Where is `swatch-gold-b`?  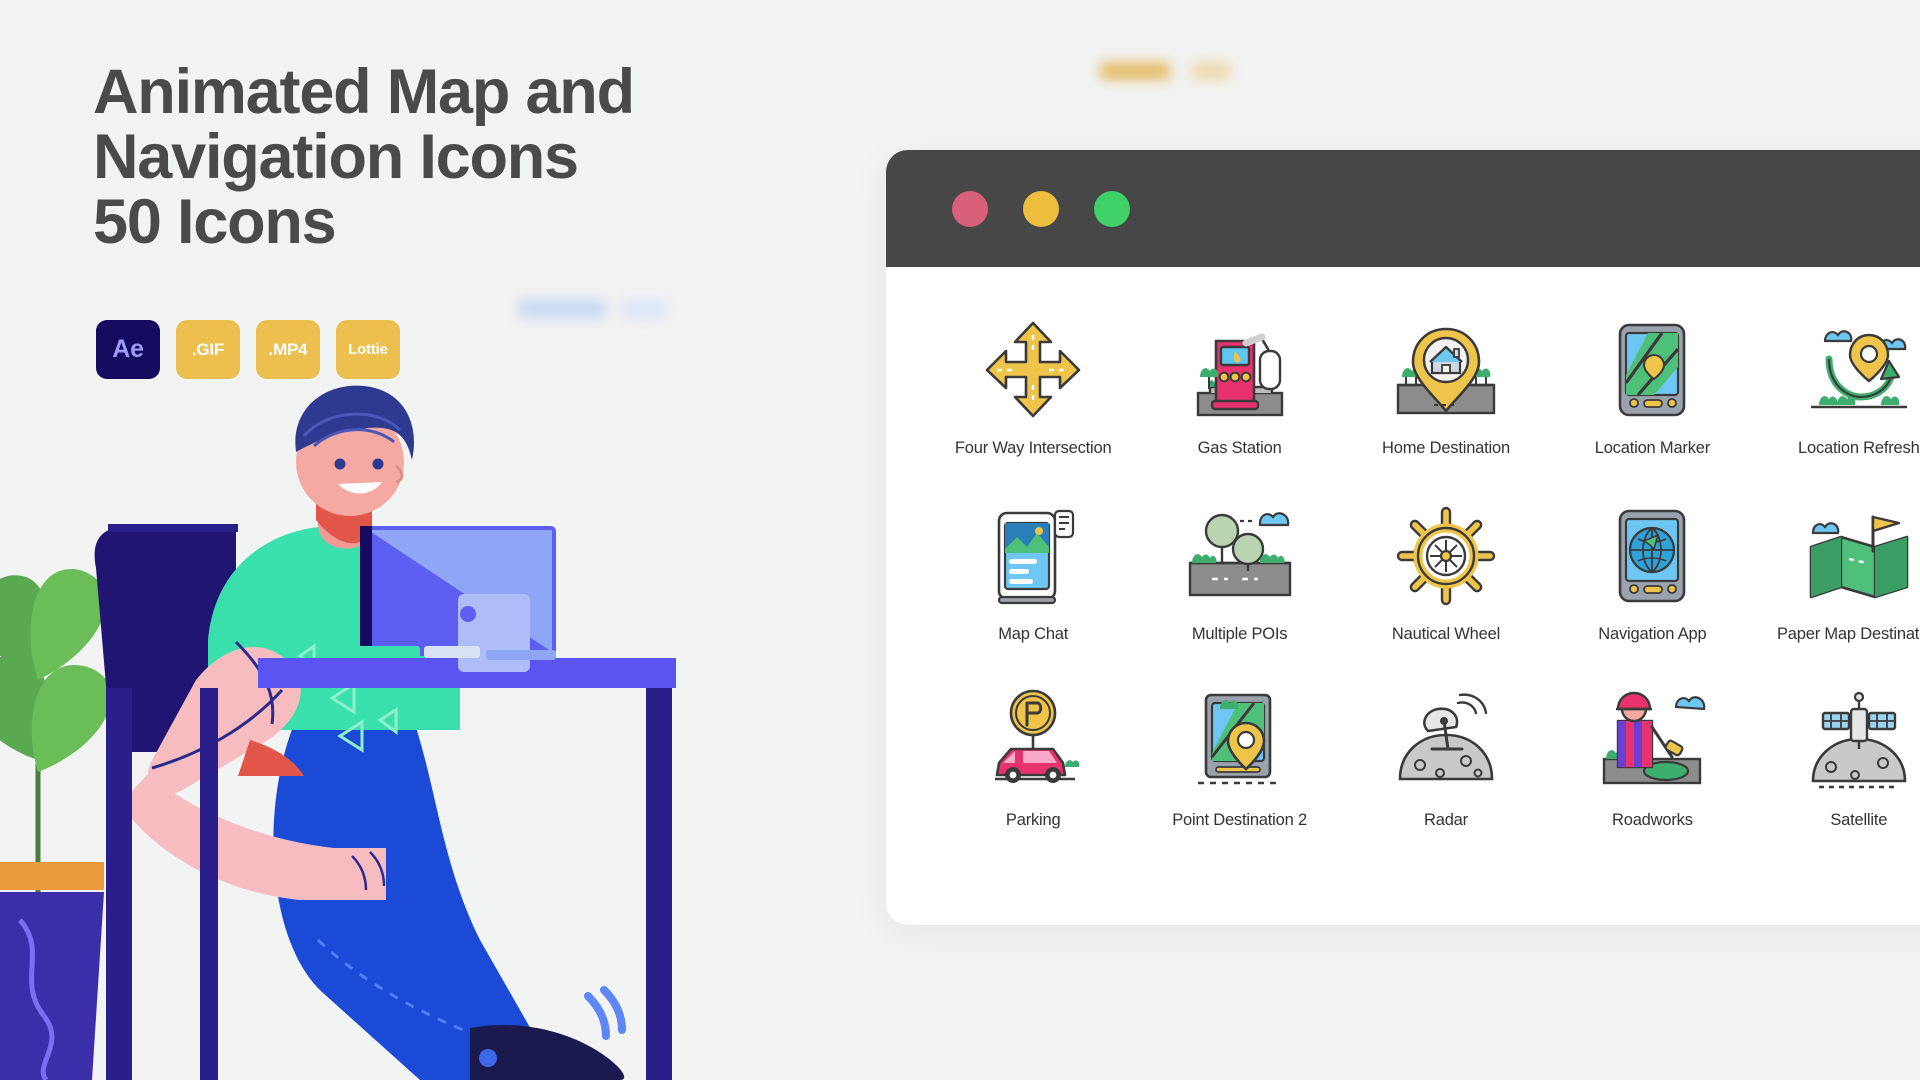 swatch-gold-b is located at coordinates (1211, 71).